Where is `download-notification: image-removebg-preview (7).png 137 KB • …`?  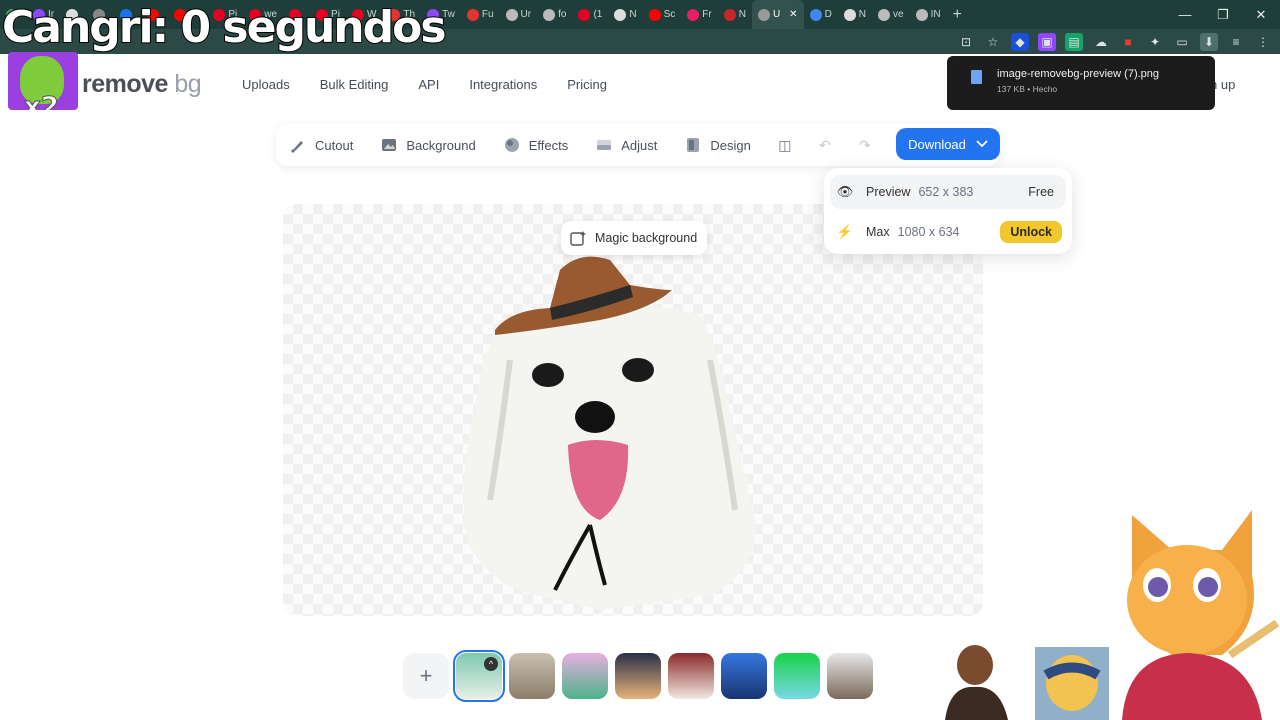 download-notification: image-removebg-preview (7).png 137 KB • … is located at coordinates (1081, 83).